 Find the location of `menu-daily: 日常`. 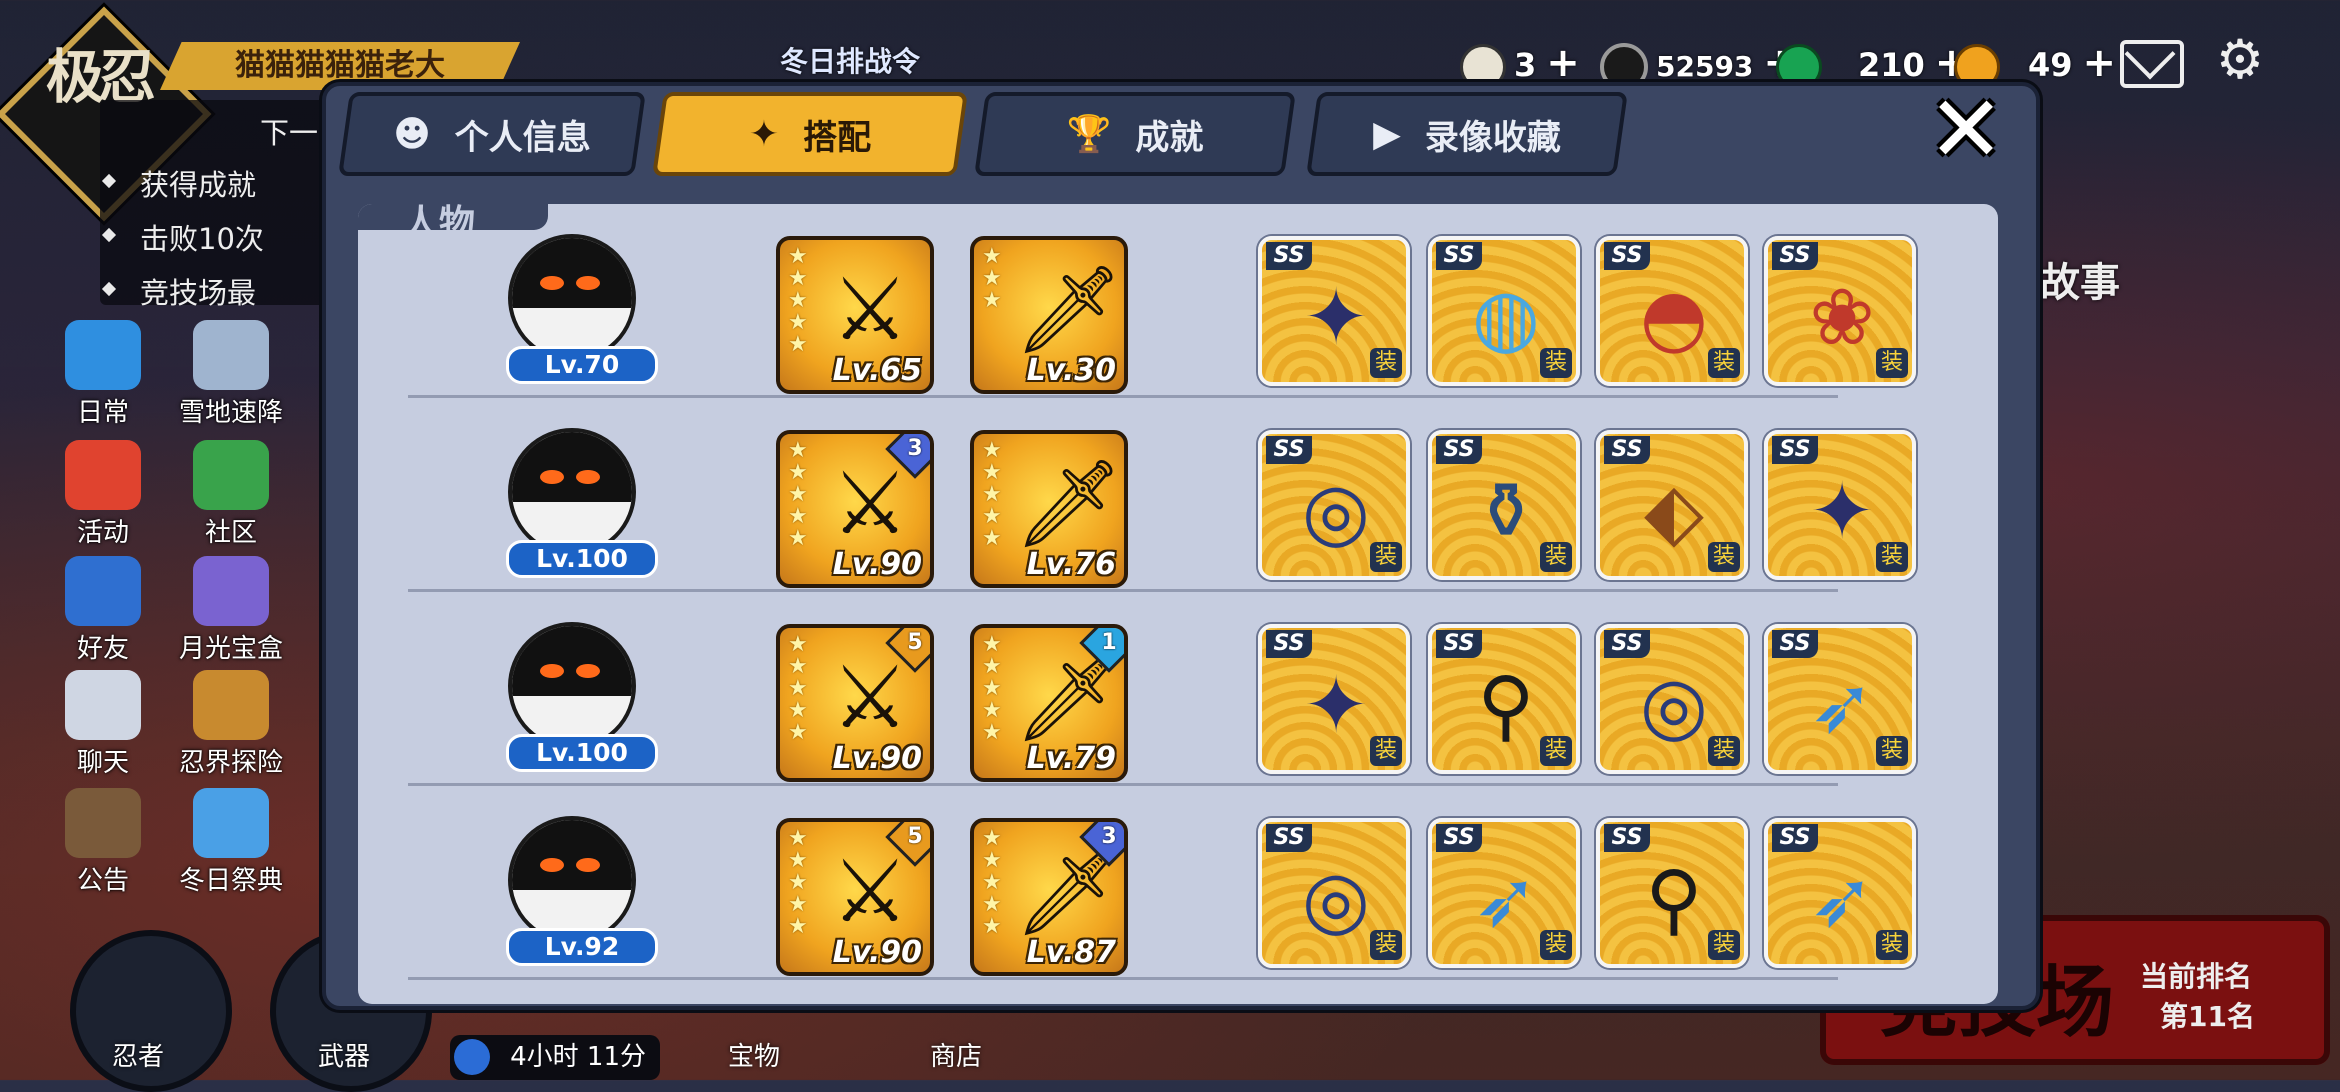

menu-daily: 日常 is located at coordinates (103, 374).